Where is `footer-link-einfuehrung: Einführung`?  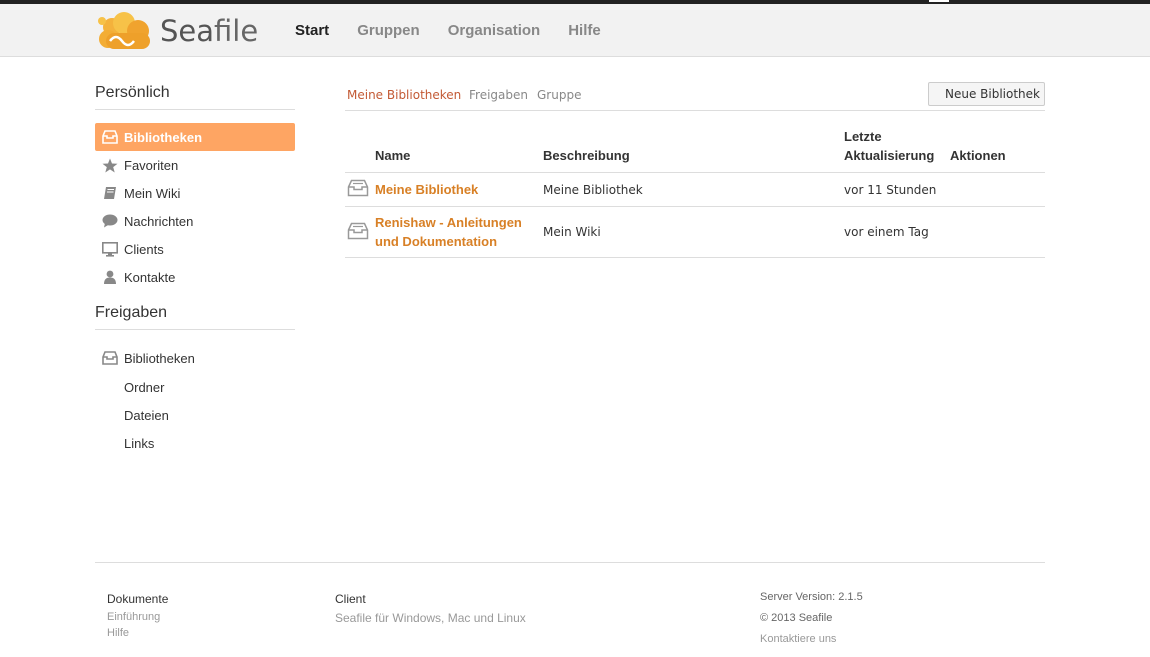
footer-link-einfuehrung: Einführung is located at coordinates (137, 617).